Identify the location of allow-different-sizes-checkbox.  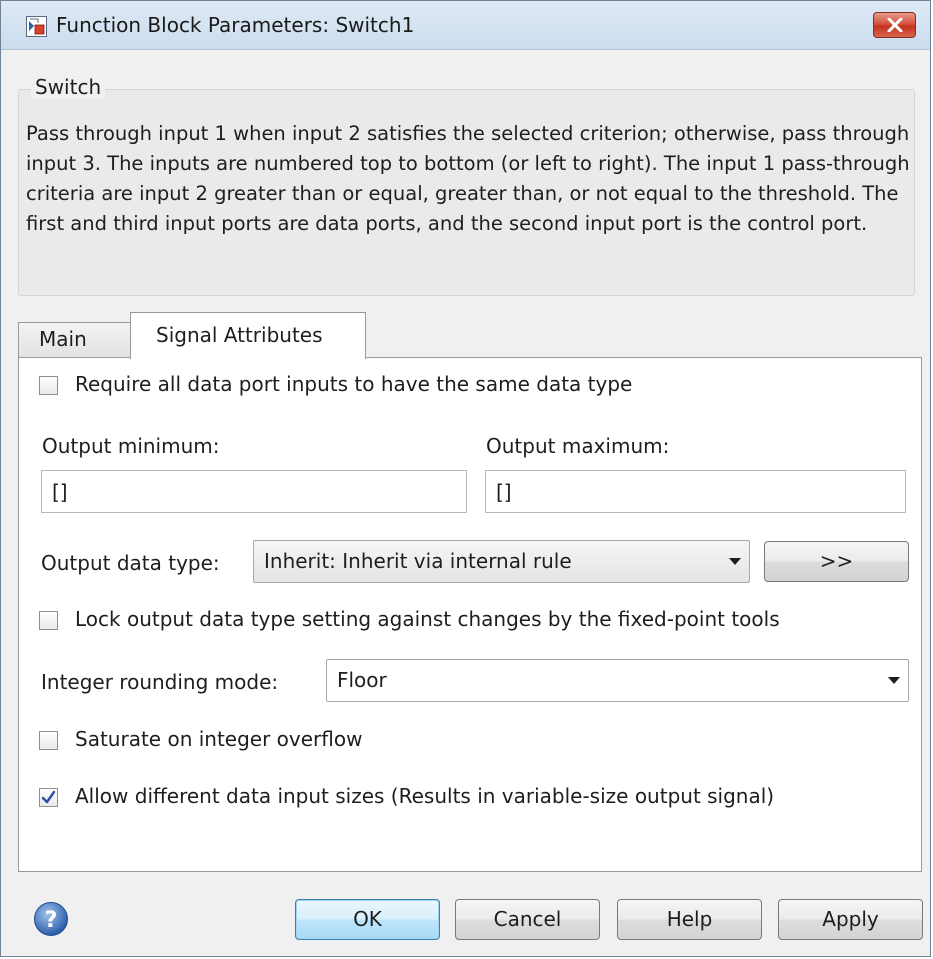
(48, 797).